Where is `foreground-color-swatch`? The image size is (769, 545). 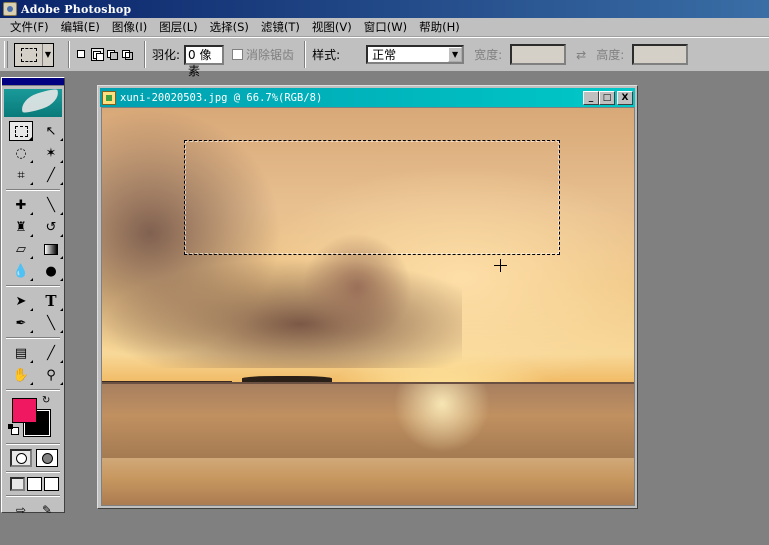
foreground-color-swatch is located at coordinates (24, 410).